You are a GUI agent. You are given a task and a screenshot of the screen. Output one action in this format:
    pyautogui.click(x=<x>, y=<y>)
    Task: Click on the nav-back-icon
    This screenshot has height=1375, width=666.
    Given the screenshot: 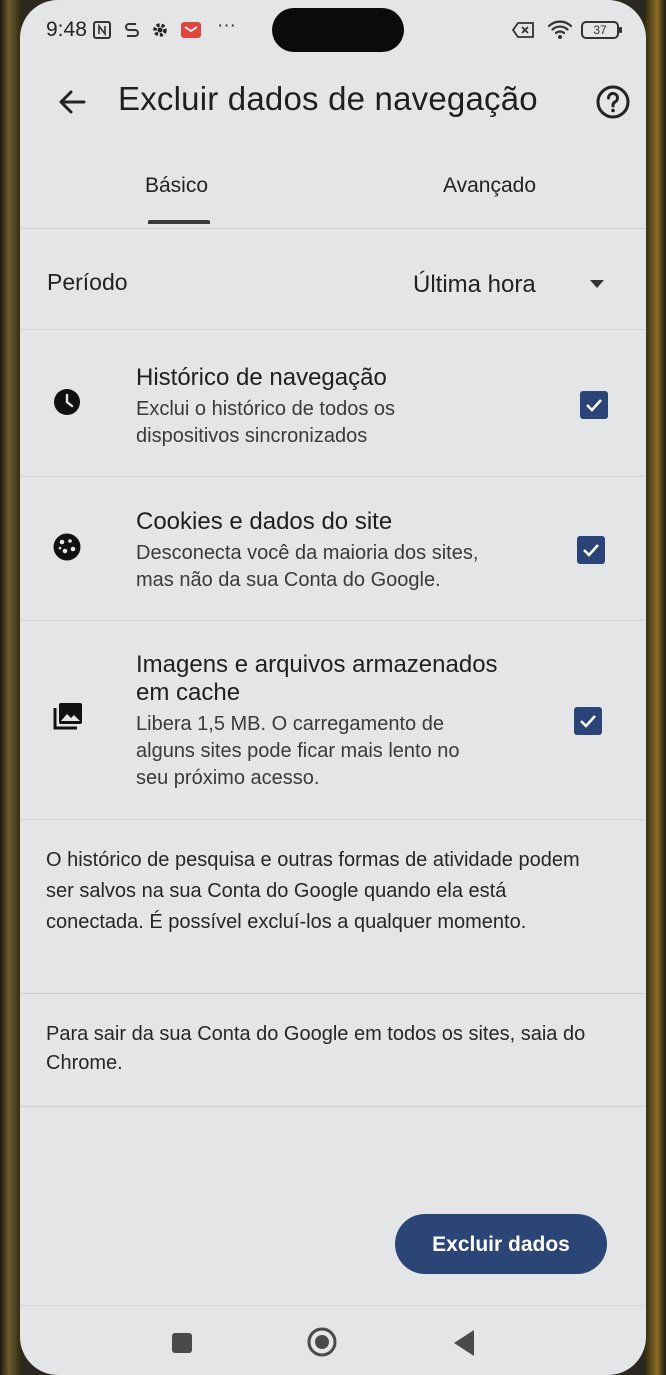 What is the action you would take?
    pyautogui.click(x=464, y=1343)
    